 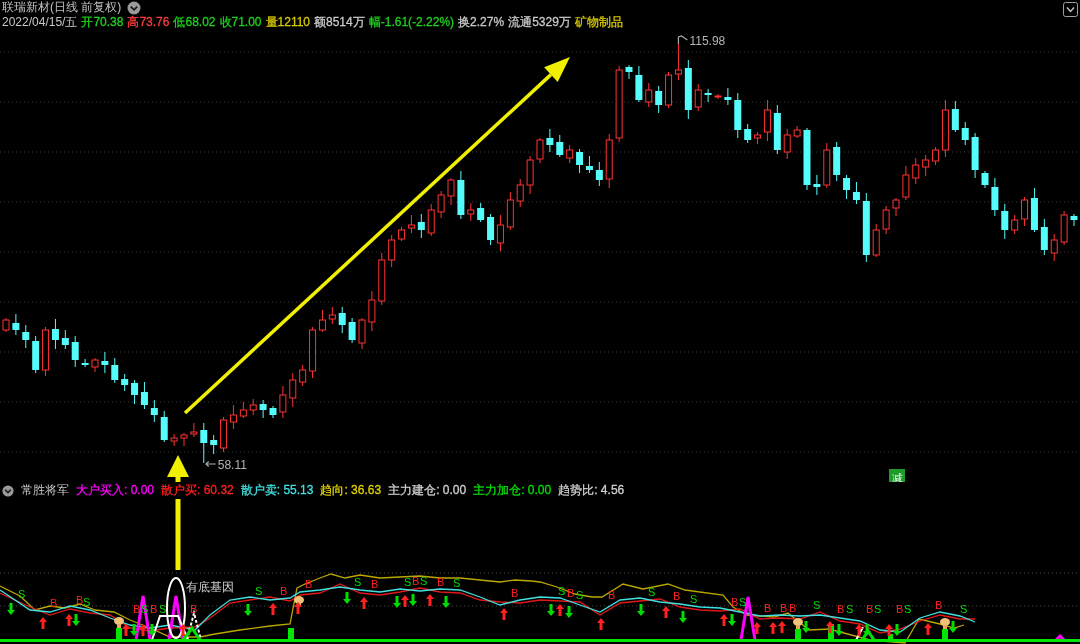 I want to click on chevron-down-icon, so click(x=1070, y=9).